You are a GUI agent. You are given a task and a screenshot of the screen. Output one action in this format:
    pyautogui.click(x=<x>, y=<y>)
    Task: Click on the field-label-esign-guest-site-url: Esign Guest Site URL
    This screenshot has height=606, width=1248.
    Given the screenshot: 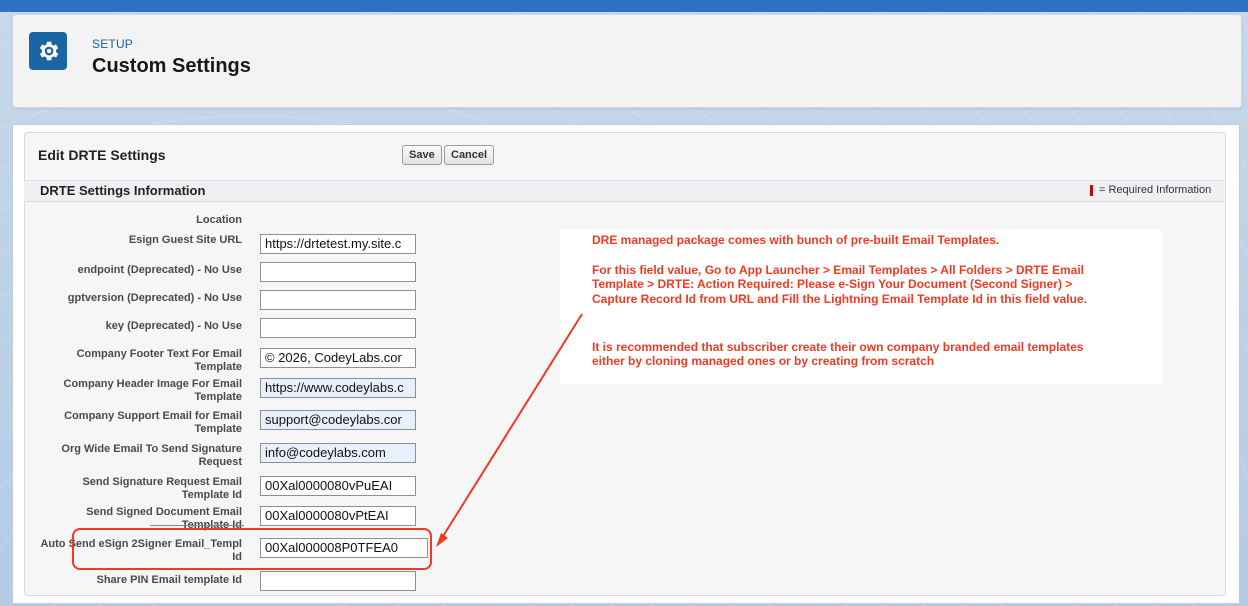 What is the action you would take?
    pyautogui.click(x=185, y=240)
    